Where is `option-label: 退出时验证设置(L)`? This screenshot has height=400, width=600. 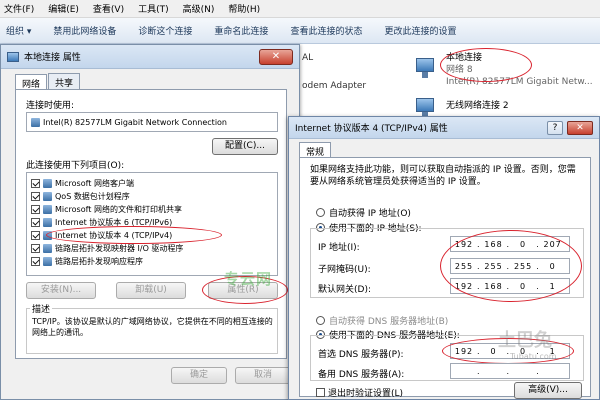
option-label: 退出时验证设置(L) is located at coordinates (366, 394).